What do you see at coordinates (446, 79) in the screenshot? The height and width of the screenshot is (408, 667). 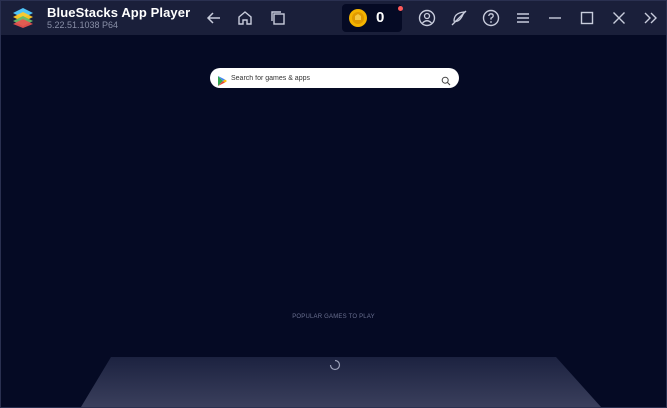 I see `search-icon` at bounding box center [446, 79].